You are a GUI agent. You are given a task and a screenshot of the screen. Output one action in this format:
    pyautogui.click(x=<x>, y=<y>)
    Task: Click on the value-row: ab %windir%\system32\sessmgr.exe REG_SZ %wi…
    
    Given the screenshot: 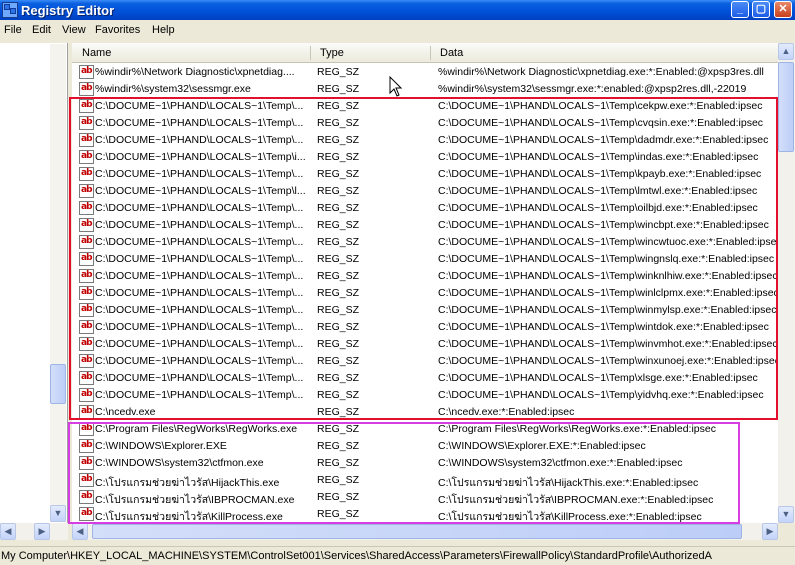 What is the action you would take?
    pyautogui.click(x=425, y=89)
    